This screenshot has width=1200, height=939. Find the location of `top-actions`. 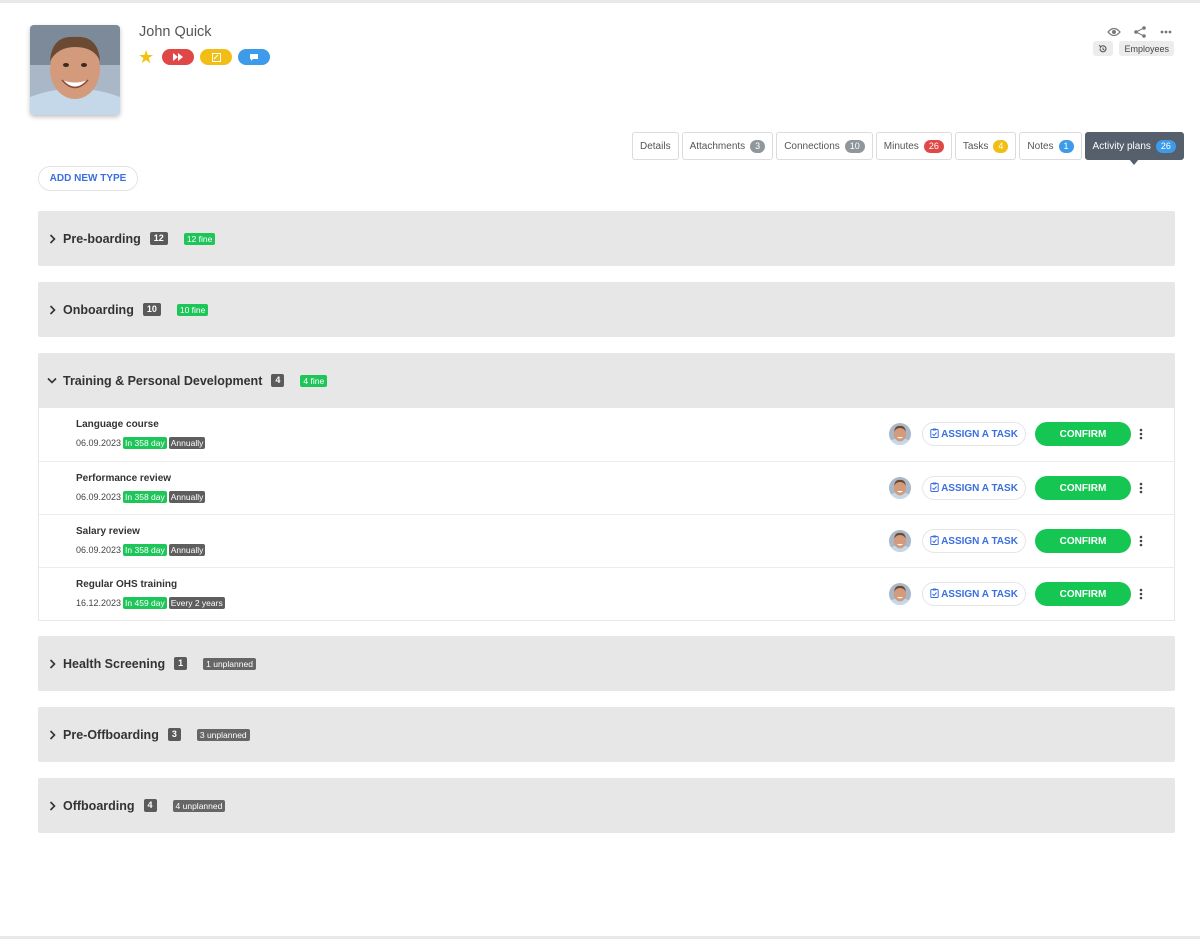

top-actions is located at coordinates (1140, 32).